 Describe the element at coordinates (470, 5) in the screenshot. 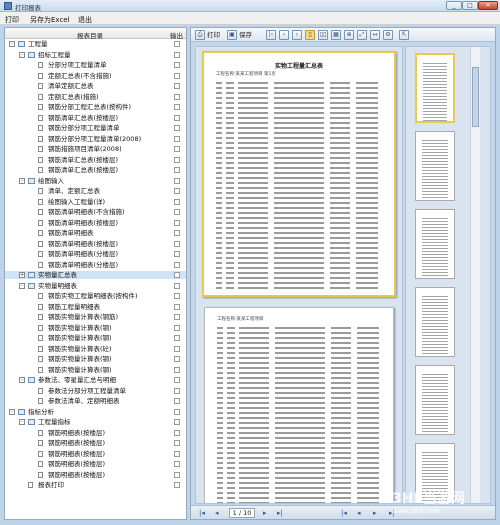

I see `maximize-button: □` at that location.